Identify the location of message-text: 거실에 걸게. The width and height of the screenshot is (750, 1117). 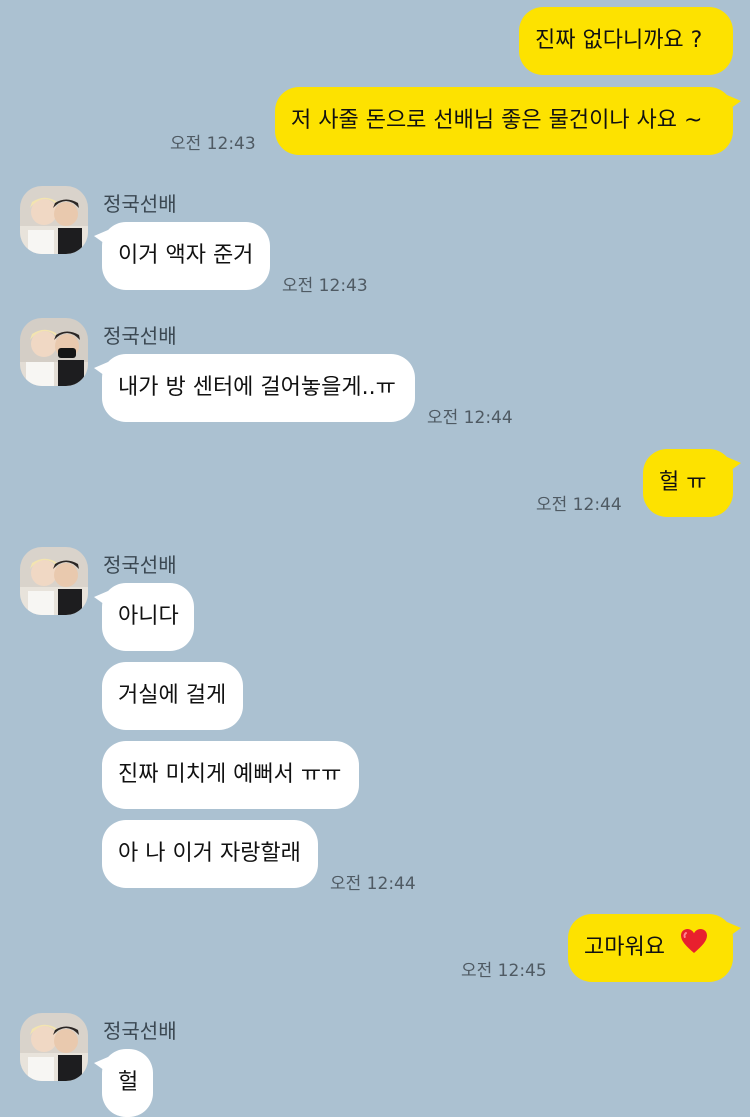
(172, 695).